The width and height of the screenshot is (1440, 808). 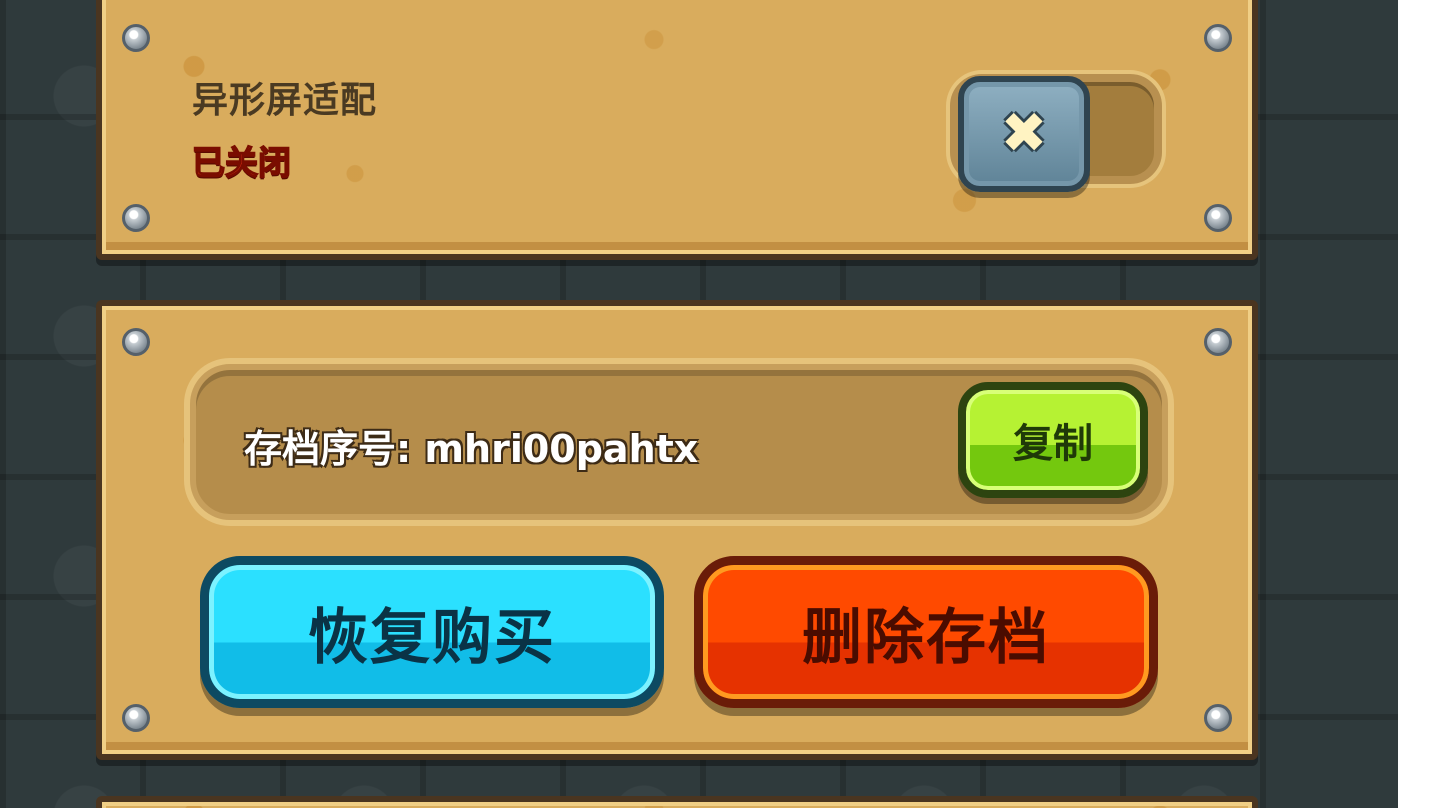 I want to click on x-icon: ✖, so click(x=1024, y=133).